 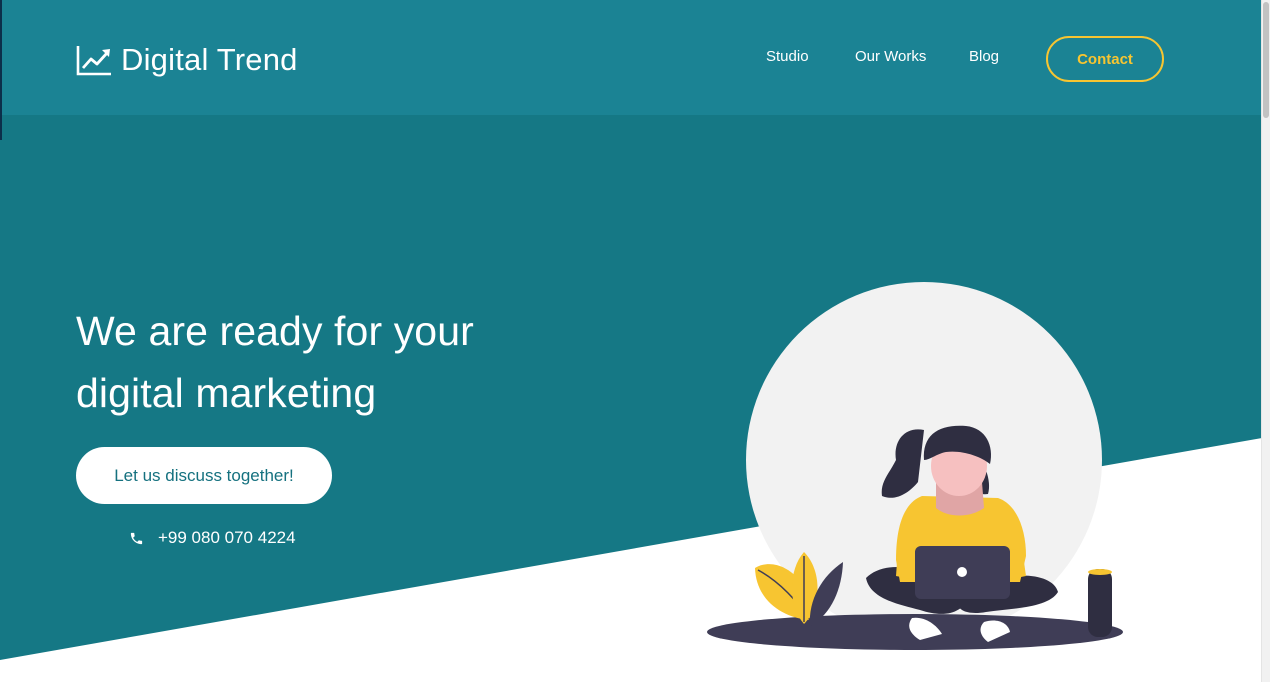 I want to click on brand-logo: Digital Trend, so click(x=187, y=60).